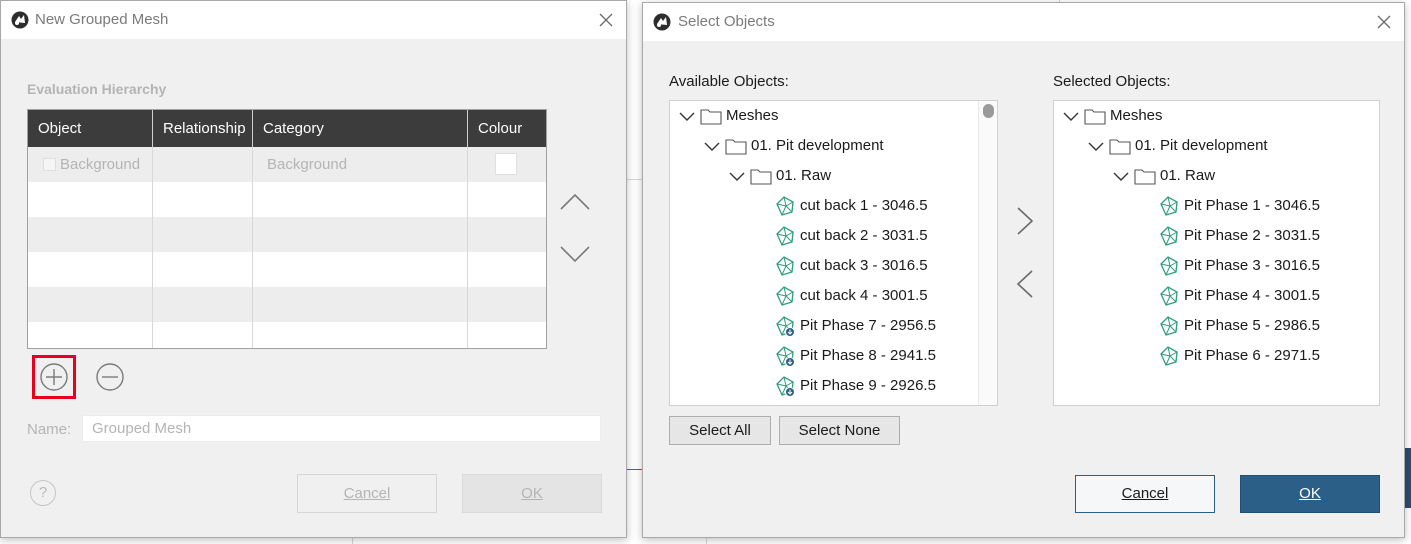 The height and width of the screenshot is (544, 1411). I want to click on select-all-button: Select All, so click(720, 430).